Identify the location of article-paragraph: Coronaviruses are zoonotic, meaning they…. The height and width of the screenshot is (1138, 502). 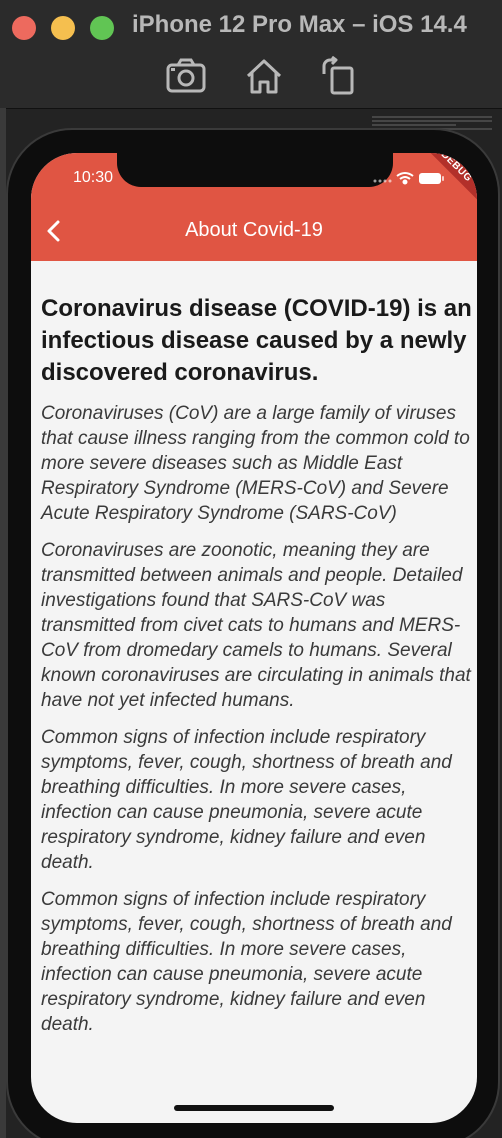
(256, 625).